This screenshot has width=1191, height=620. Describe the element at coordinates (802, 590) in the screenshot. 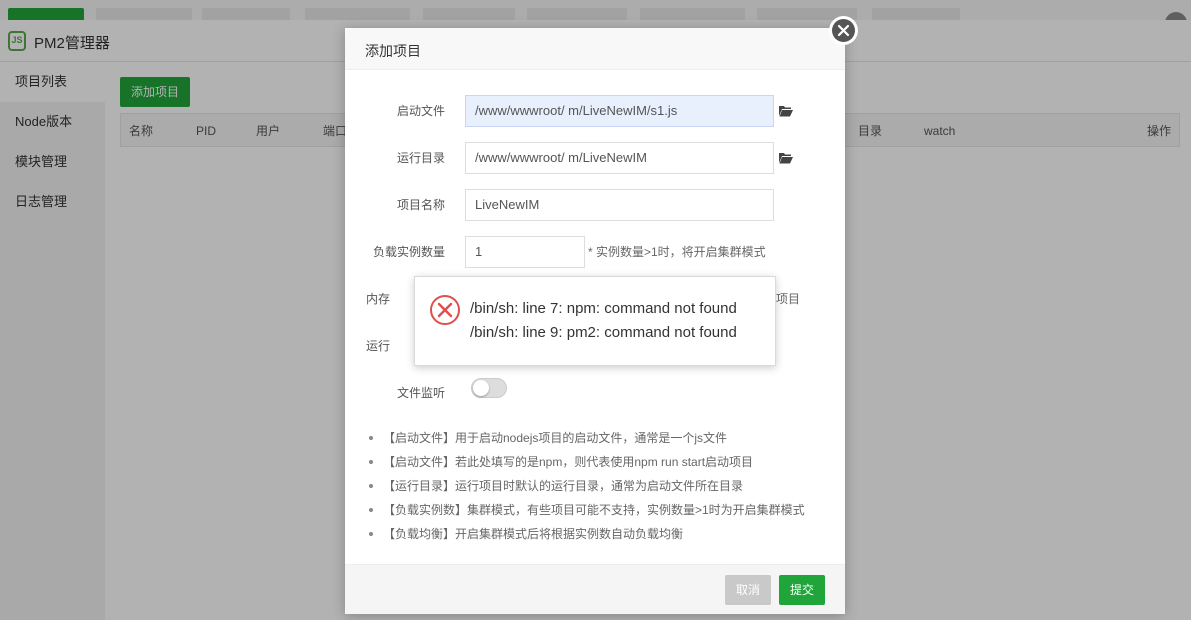

I see `submit-button: 提交` at that location.